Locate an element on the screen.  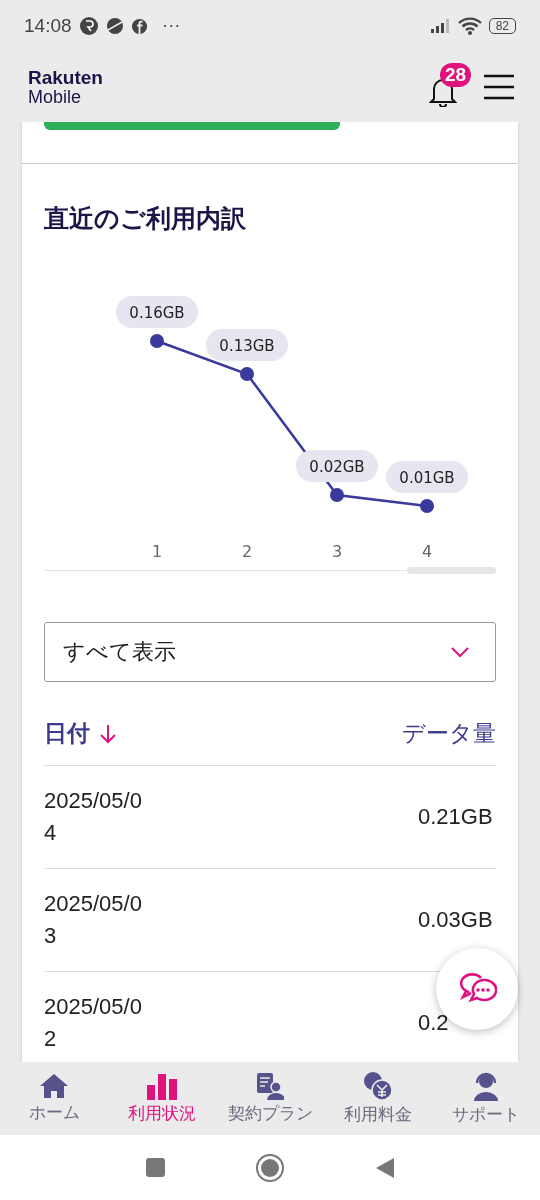
document-person-icon is located at coordinates (270, 1086).